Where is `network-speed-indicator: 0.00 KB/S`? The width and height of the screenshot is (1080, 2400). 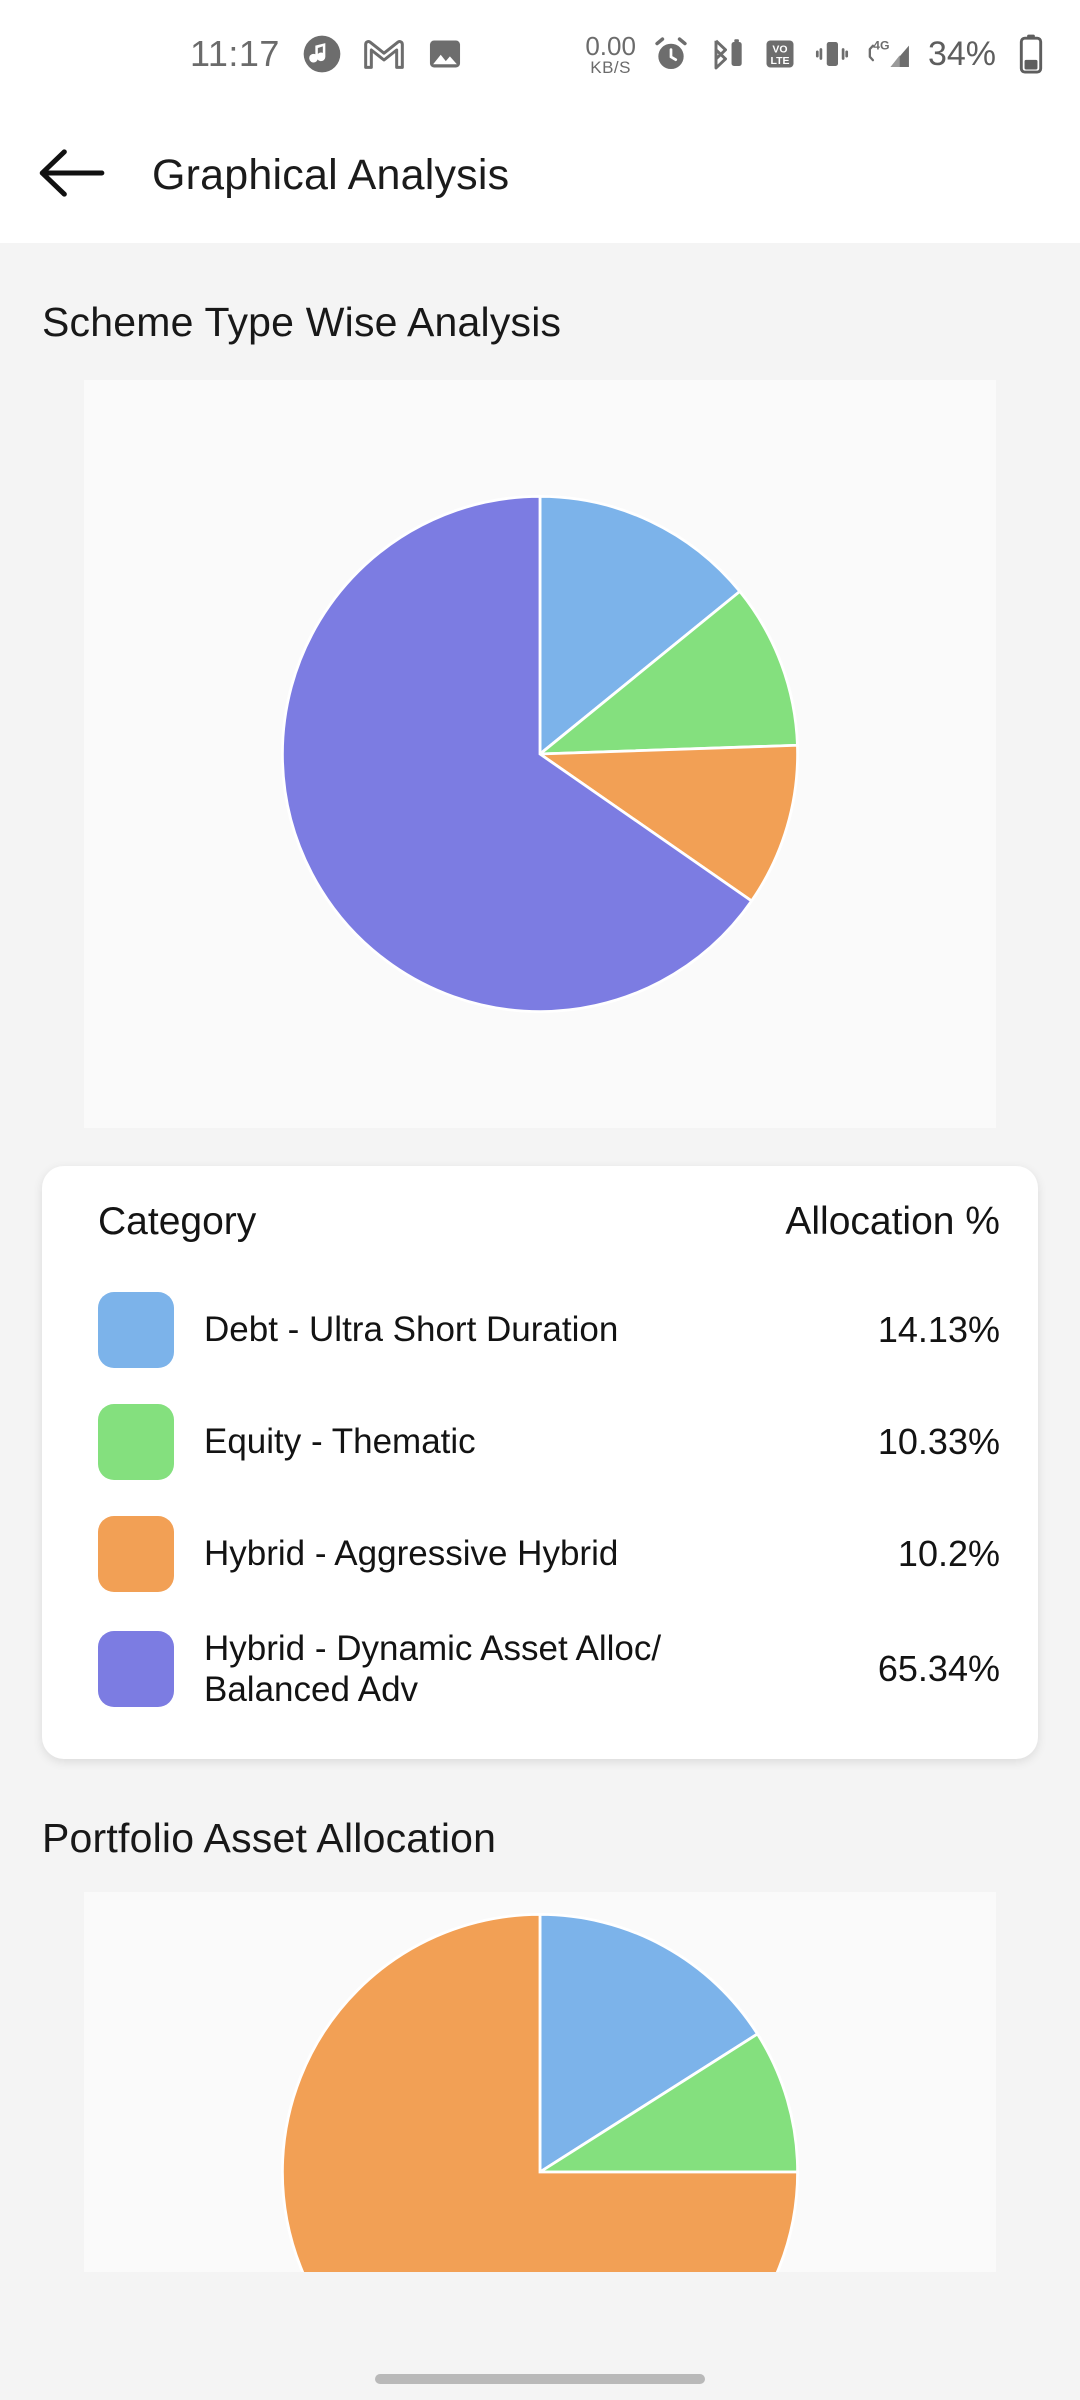
network-speed-indicator: 0.00 KB/S is located at coordinates (610, 54).